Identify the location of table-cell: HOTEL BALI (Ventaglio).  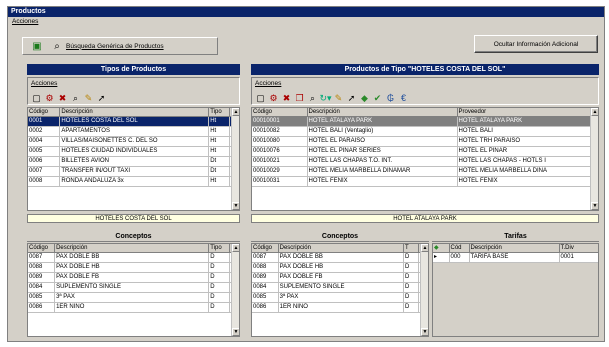
(382, 131).